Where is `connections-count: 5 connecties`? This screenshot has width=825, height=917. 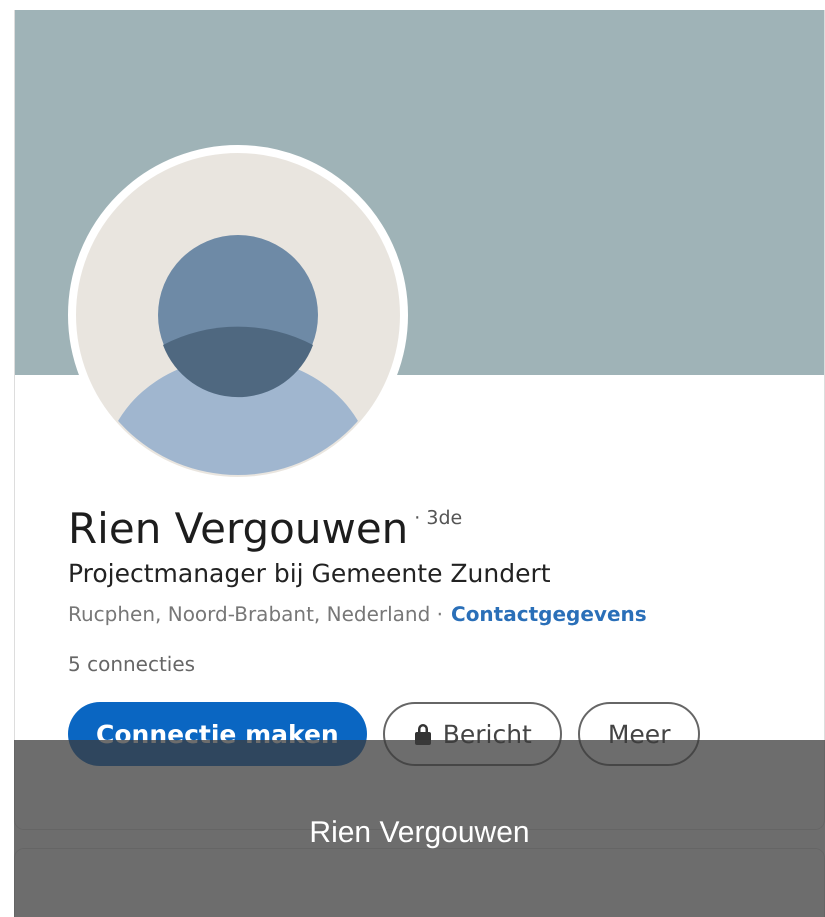 connections-count: 5 connecties is located at coordinates (132, 664).